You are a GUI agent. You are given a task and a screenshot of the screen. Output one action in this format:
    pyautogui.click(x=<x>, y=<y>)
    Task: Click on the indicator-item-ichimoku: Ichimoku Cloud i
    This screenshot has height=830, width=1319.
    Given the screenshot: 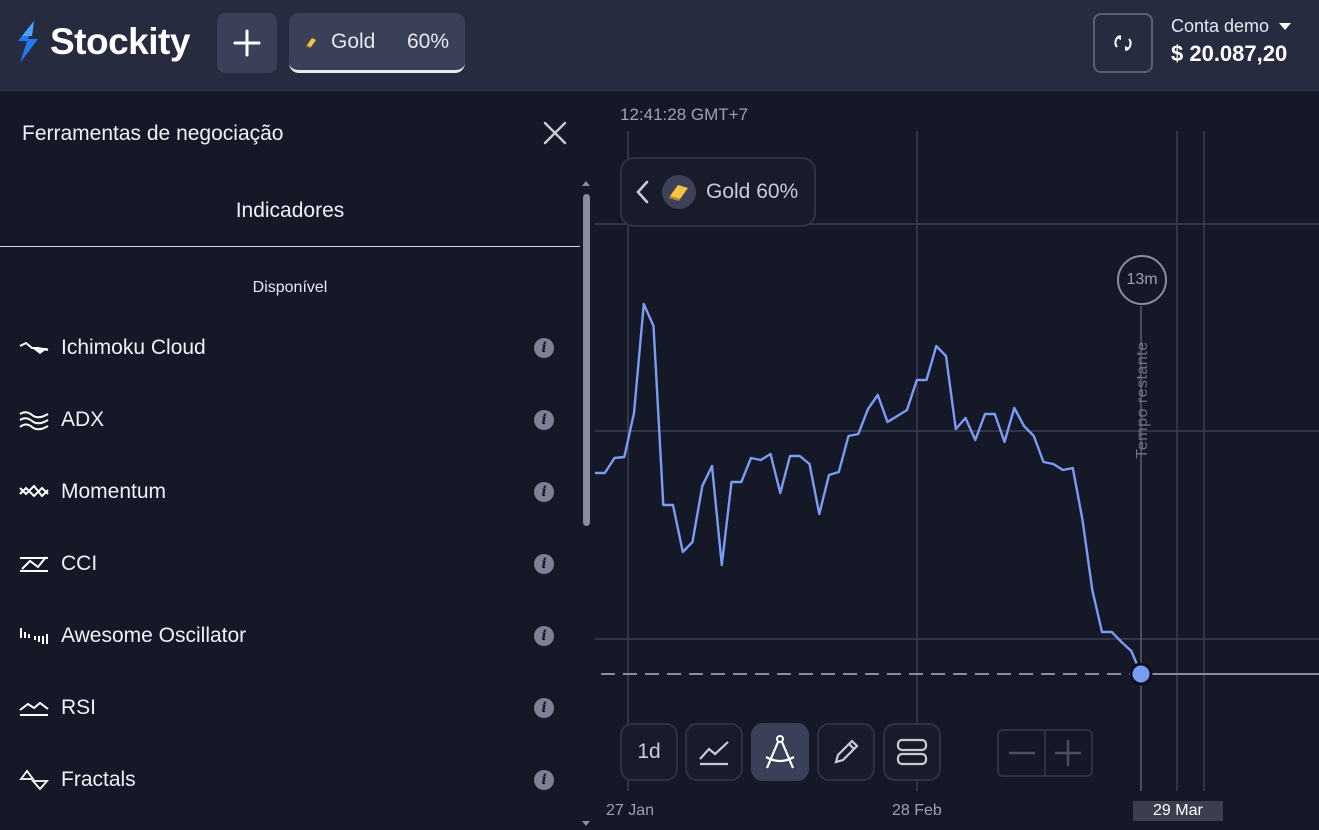 What is the action you would take?
    pyautogui.click(x=290, y=348)
    